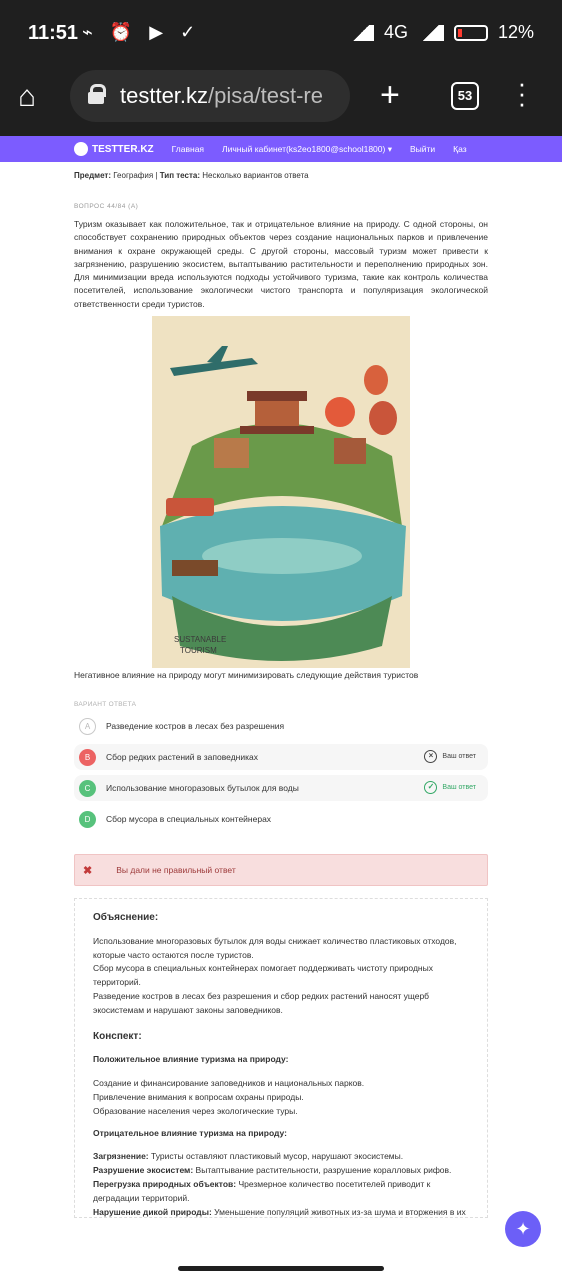  What do you see at coordinates (143, 1170) in the screenshot?
I see `negative-term: Разрушение экосистем:` at bounding box center [143, 1170].